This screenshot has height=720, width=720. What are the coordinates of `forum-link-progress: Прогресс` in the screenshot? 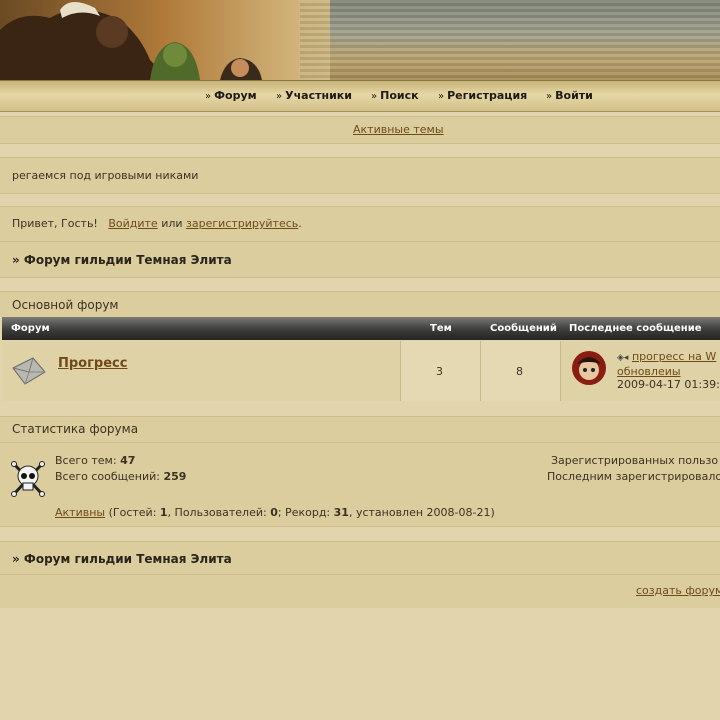 It's located at (92, 363).